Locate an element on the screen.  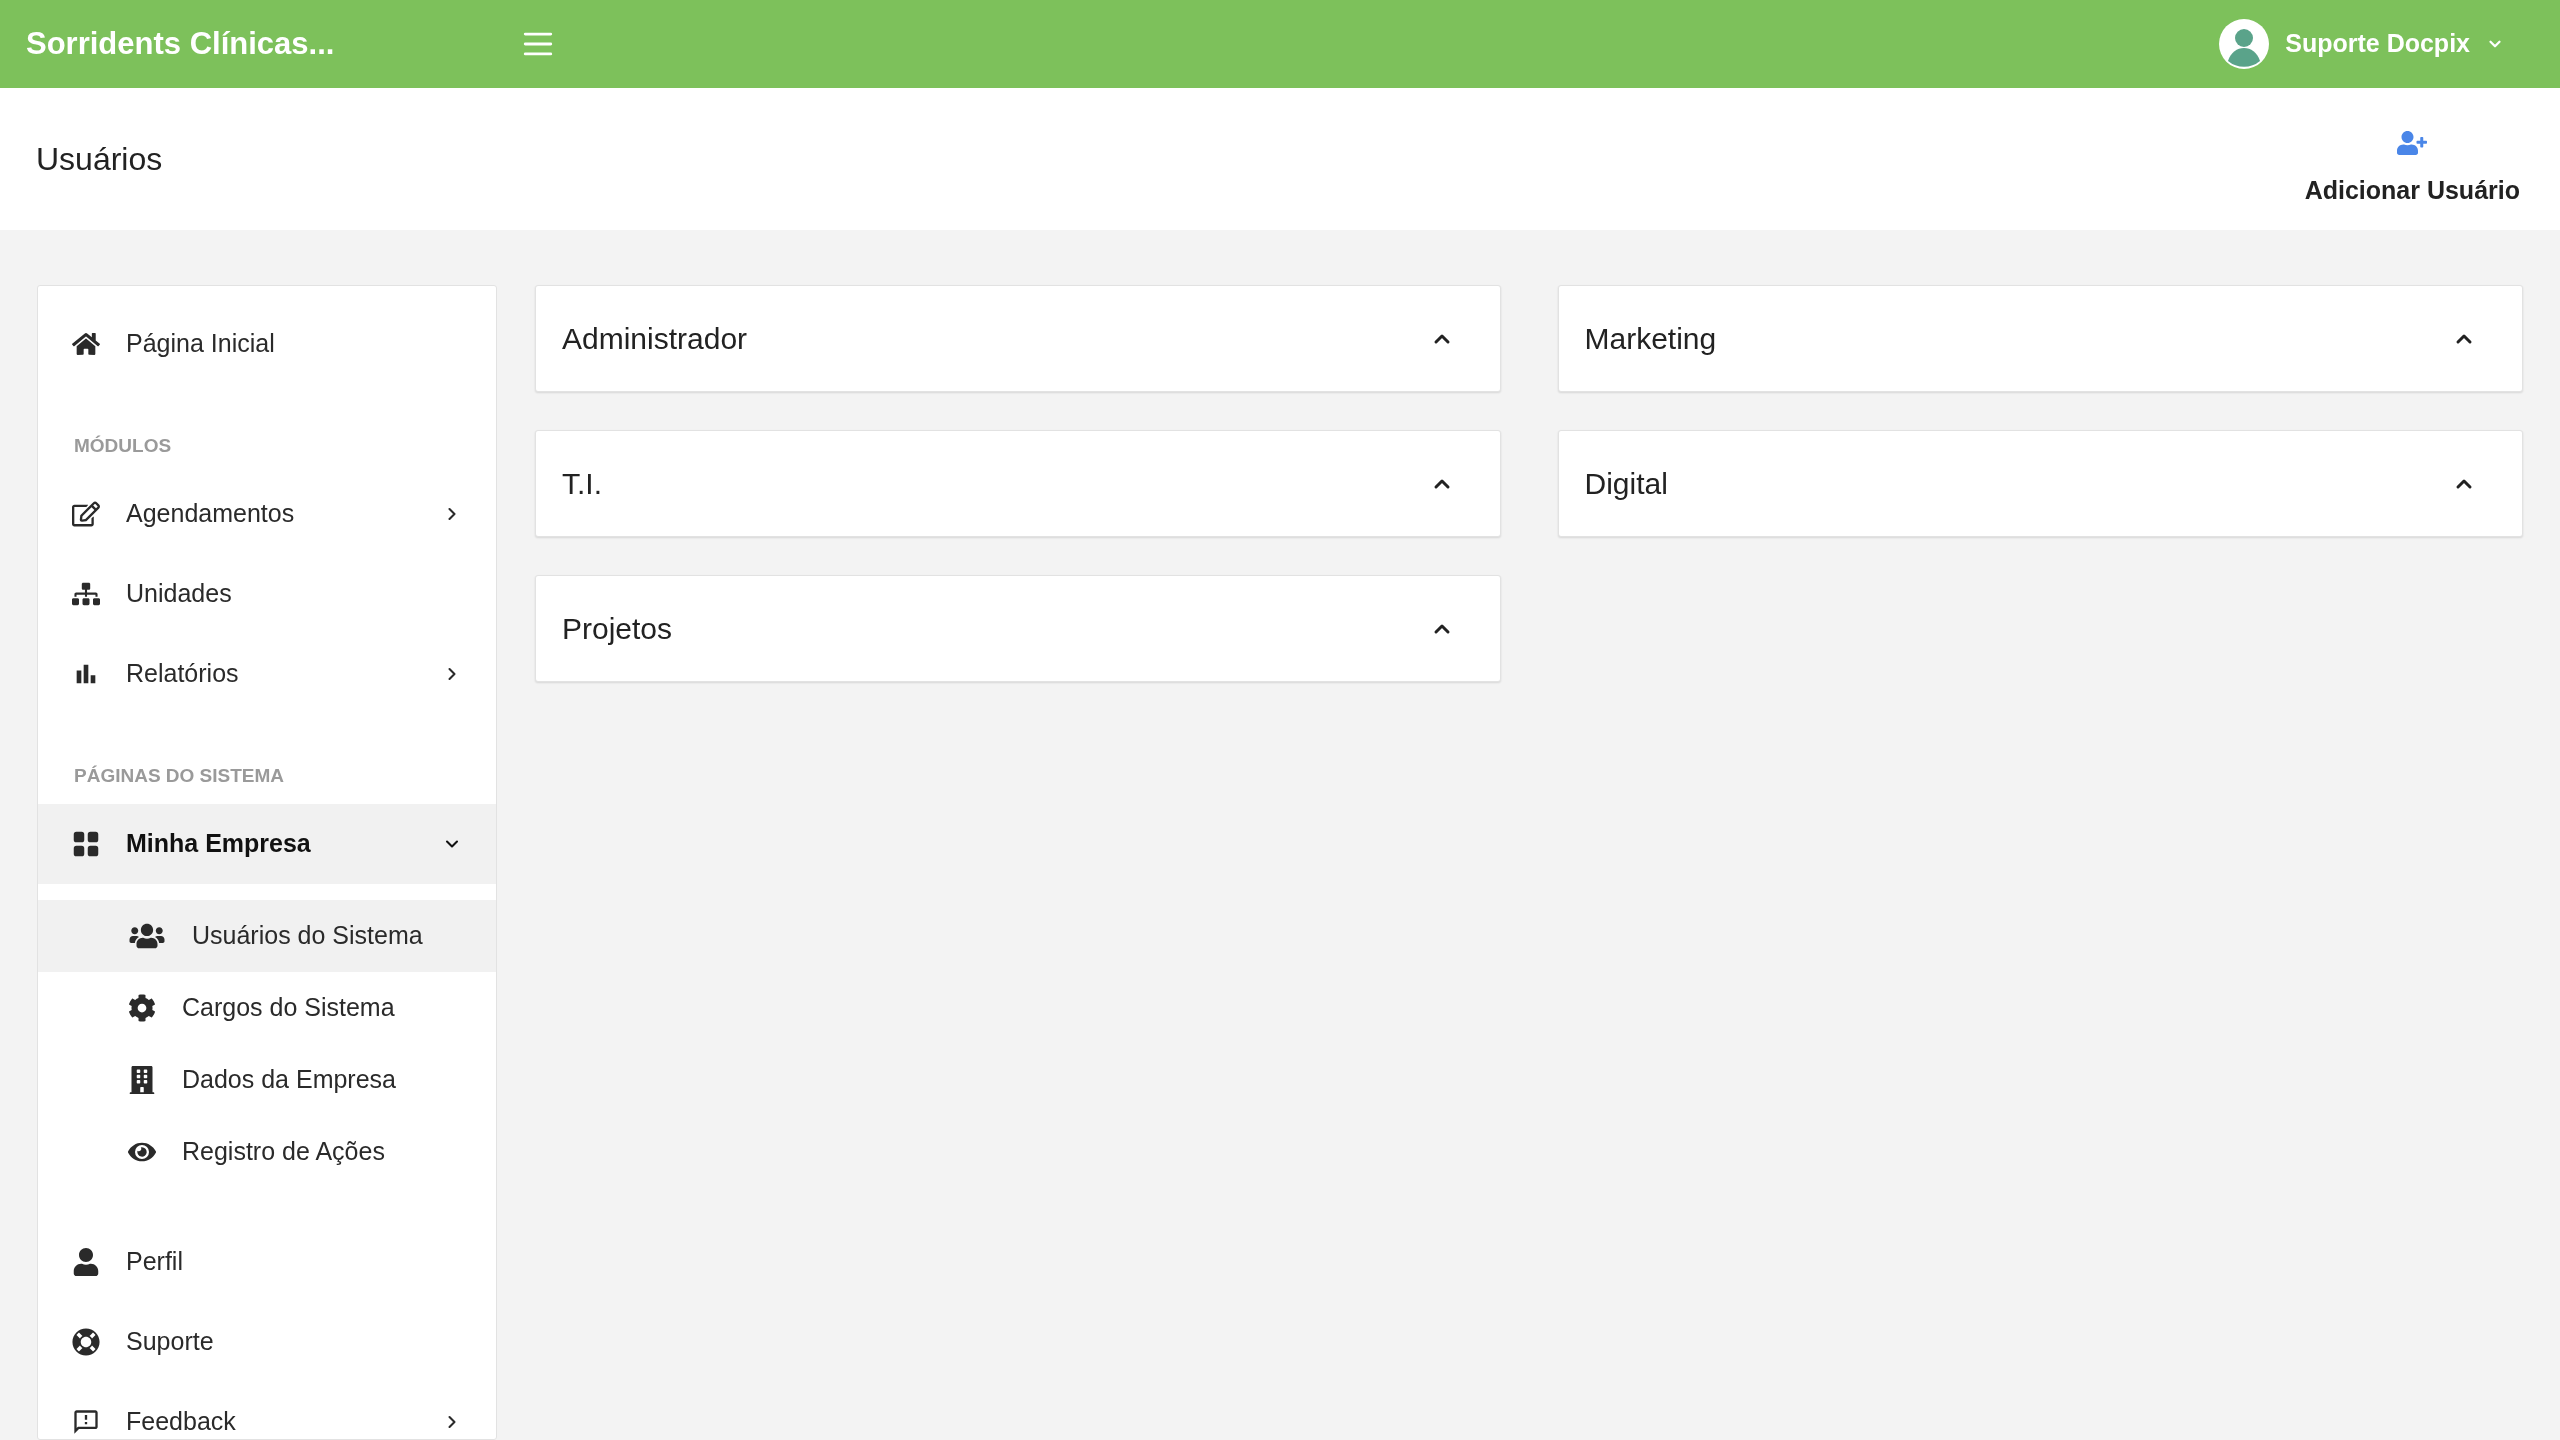
lifebuoy-icon is located at coordinates (86, 1342).